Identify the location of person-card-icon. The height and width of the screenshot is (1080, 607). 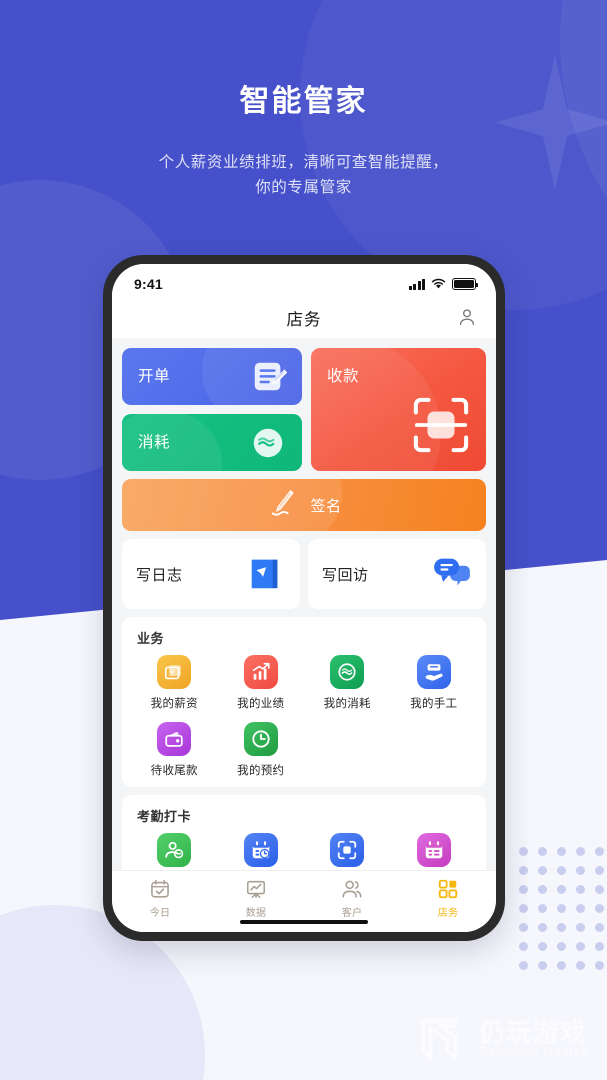
(174, 850).